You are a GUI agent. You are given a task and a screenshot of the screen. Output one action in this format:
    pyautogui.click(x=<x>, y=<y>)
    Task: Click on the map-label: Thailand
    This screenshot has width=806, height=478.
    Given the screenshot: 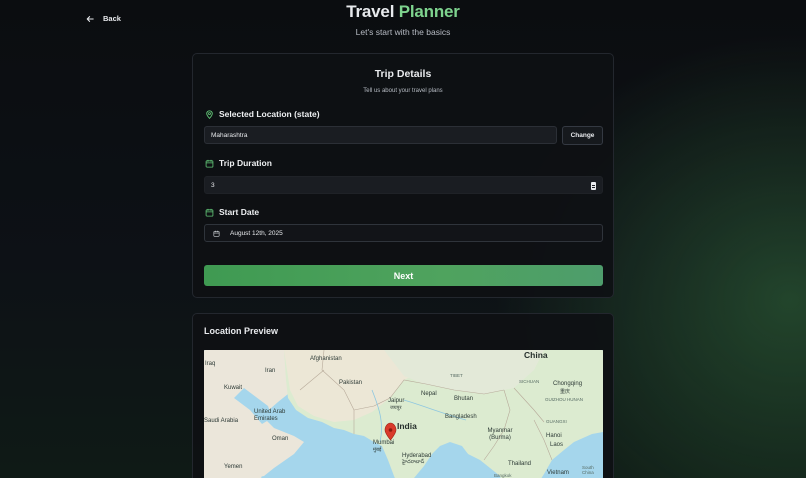 What is the action you would take?
    pyautogui.click(x=520, y=464)
    